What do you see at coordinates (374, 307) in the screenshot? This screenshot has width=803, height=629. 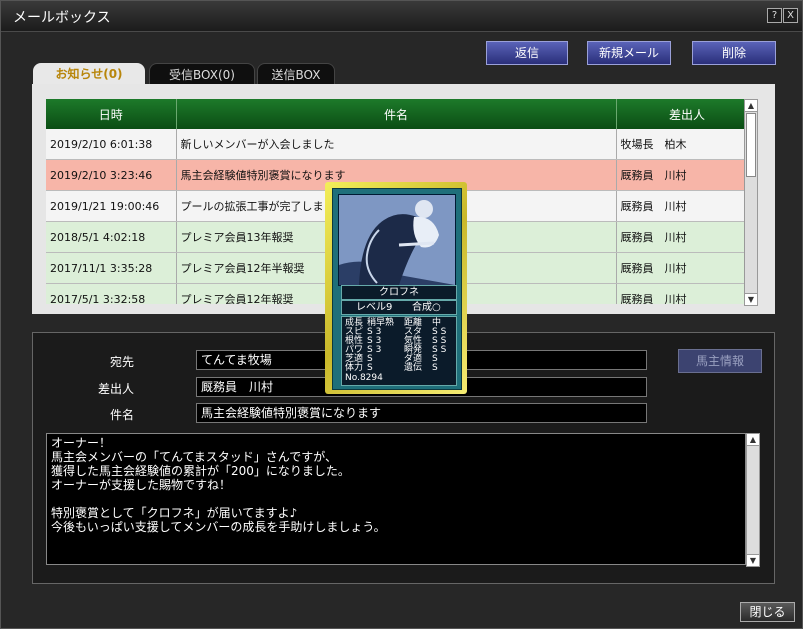 I see `card-level: レベル9` at bounding box center [374, 307].